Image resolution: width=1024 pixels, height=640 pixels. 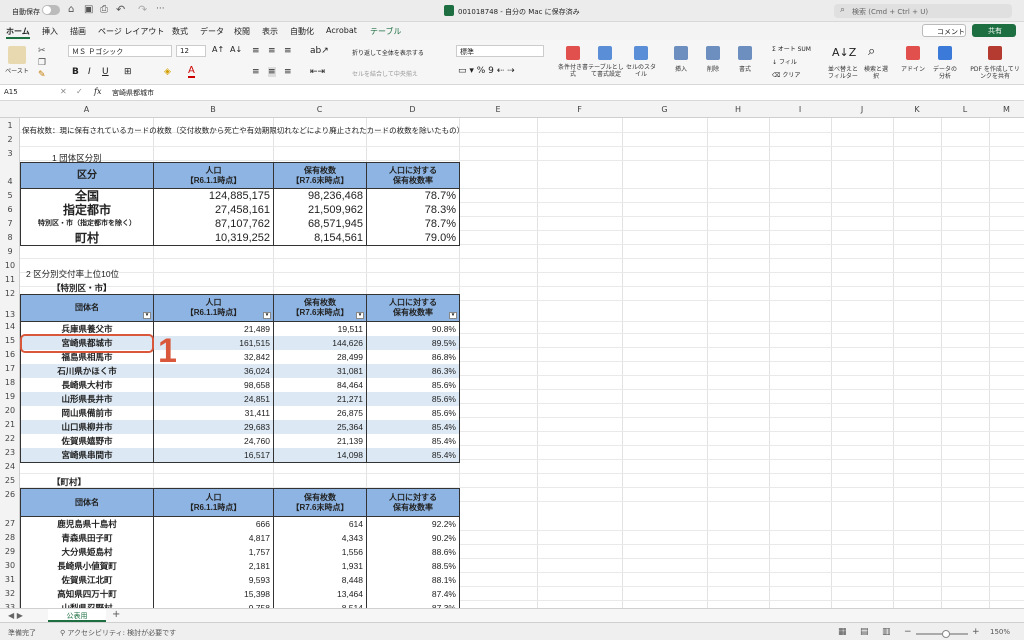 What do you see at coordinates (320, 224) in the screenshot?
I see `holdings-cell: 68,571,945` at bounding box center [320, 224].